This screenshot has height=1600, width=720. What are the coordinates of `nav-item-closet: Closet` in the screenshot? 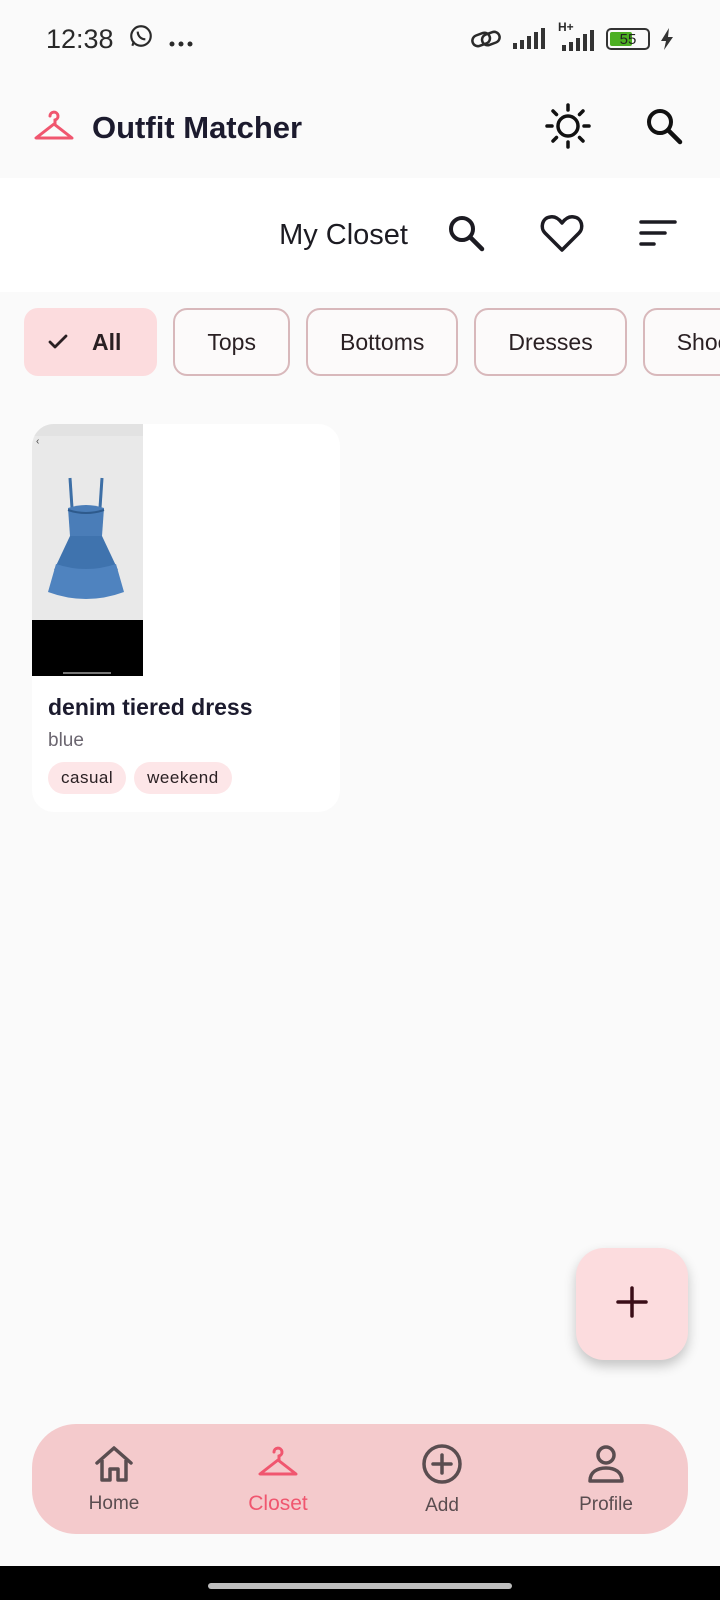 It's located at (278, 1479).